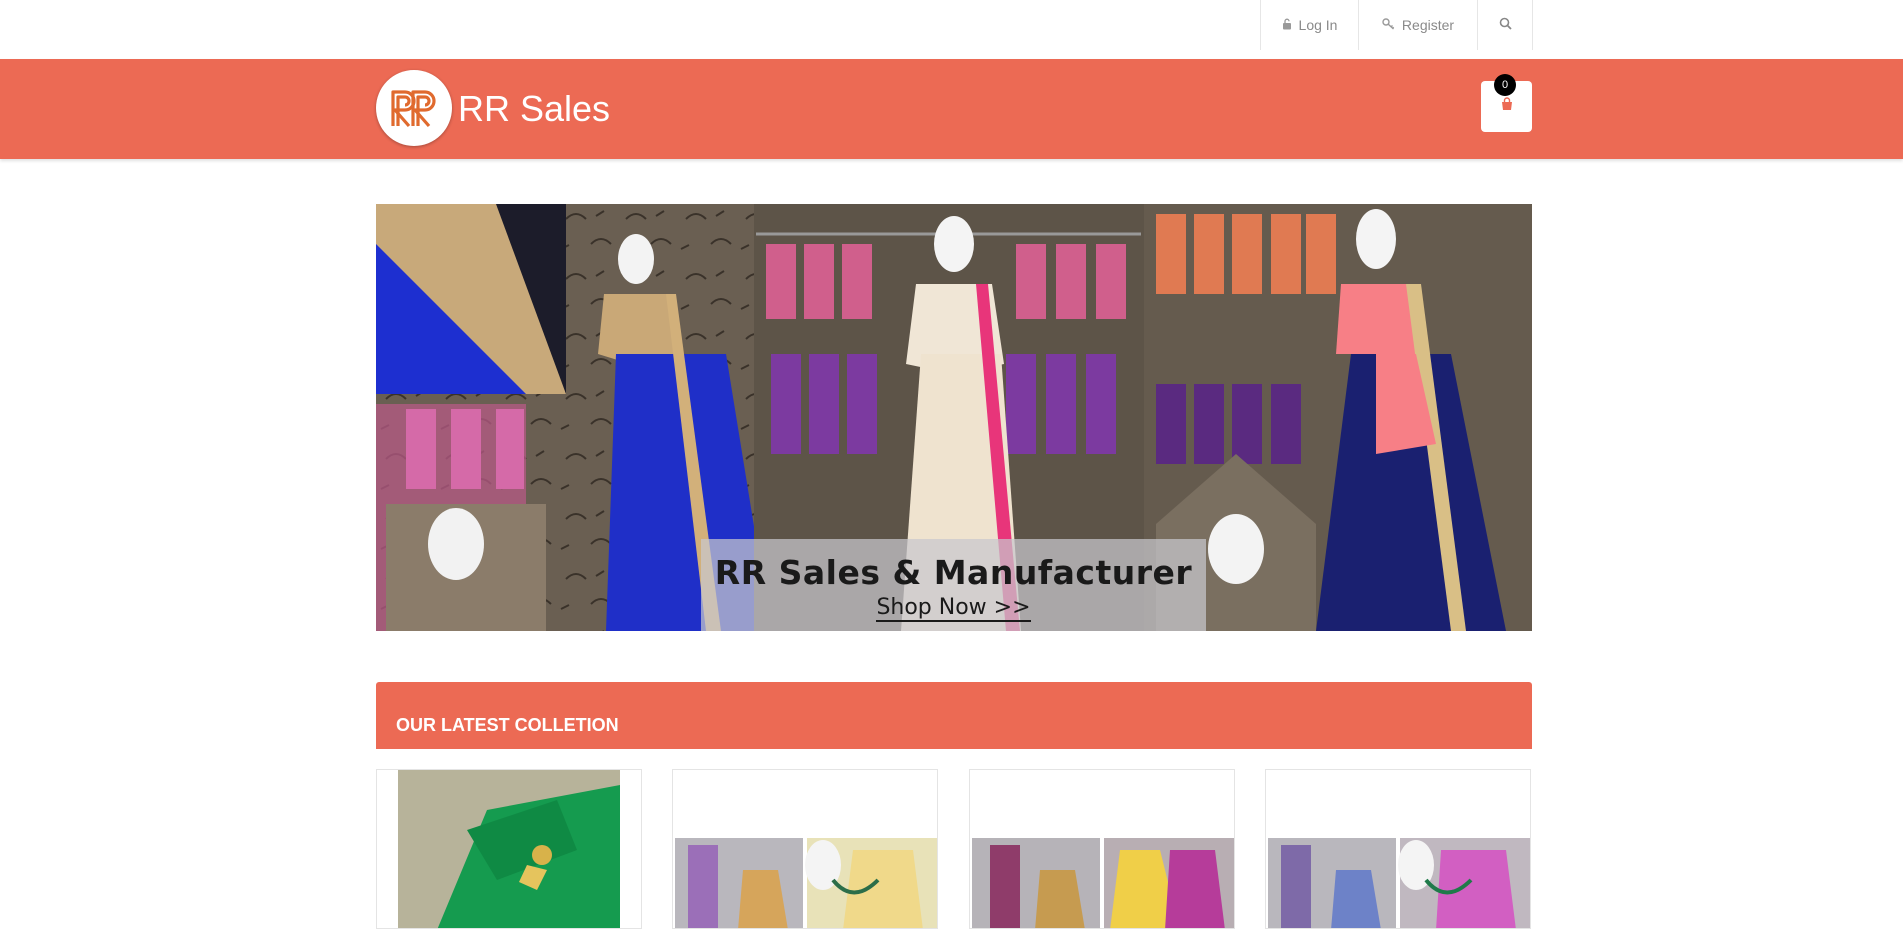  What do you see at coordinates (1318, 25) in the screenshot?
I see `login-label: Log In` at bounding box center [1318, 25].